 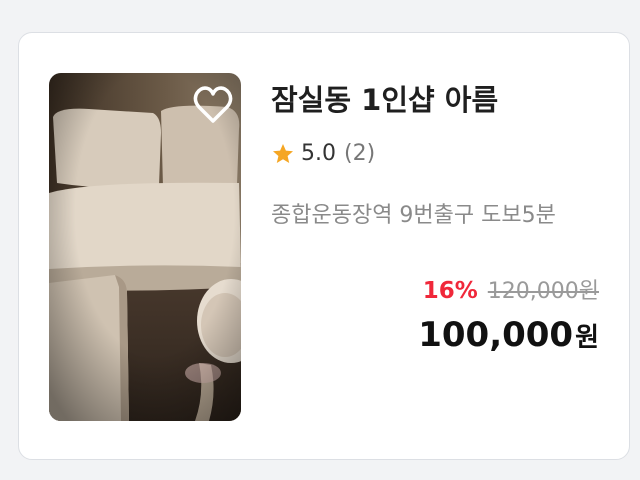 What do you see at coordinates (543, 291) in the screenshot?
I see `original-price: 120,000원` at bounding box center [543, 291].